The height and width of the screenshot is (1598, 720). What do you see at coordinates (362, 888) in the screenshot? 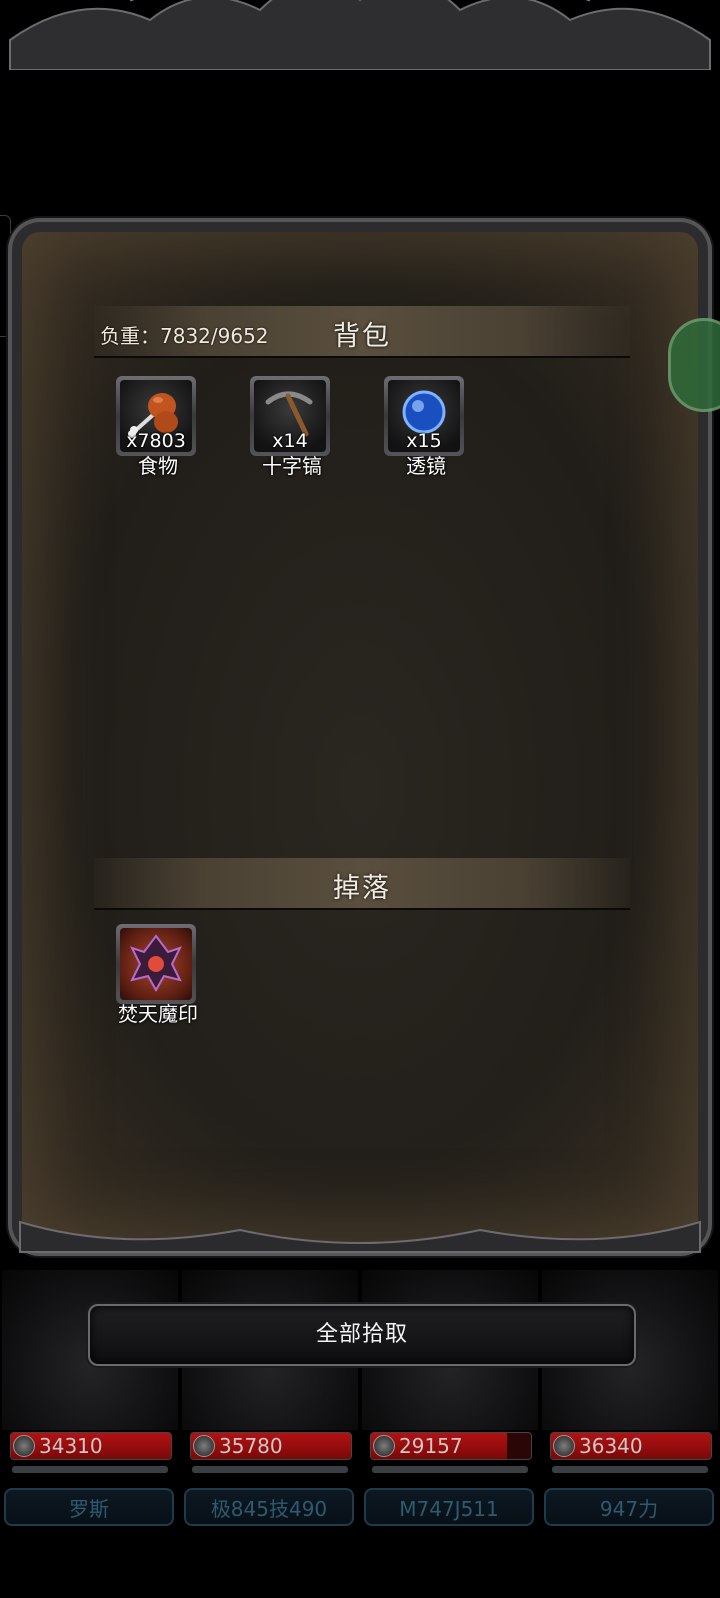
I see `drops-title: 掉落` at bounding box center [362, 888].